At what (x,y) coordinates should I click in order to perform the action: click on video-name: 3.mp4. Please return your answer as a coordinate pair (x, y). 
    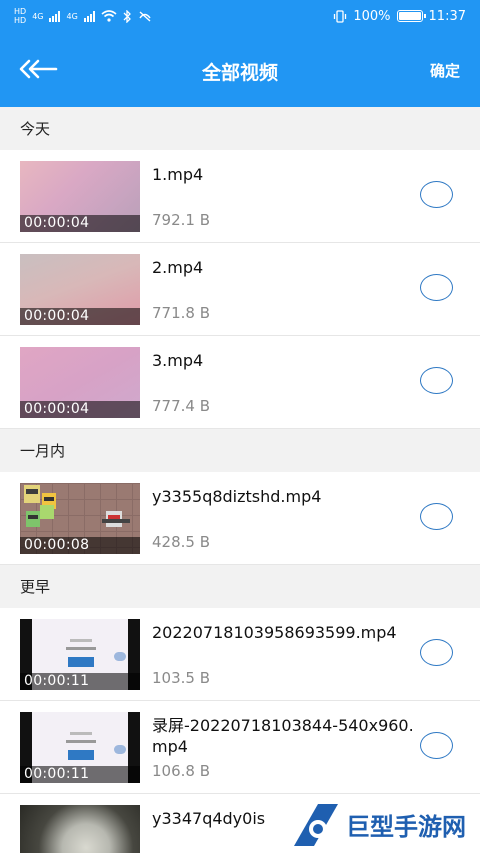
    Looking at the image, I should click on (178, 360).